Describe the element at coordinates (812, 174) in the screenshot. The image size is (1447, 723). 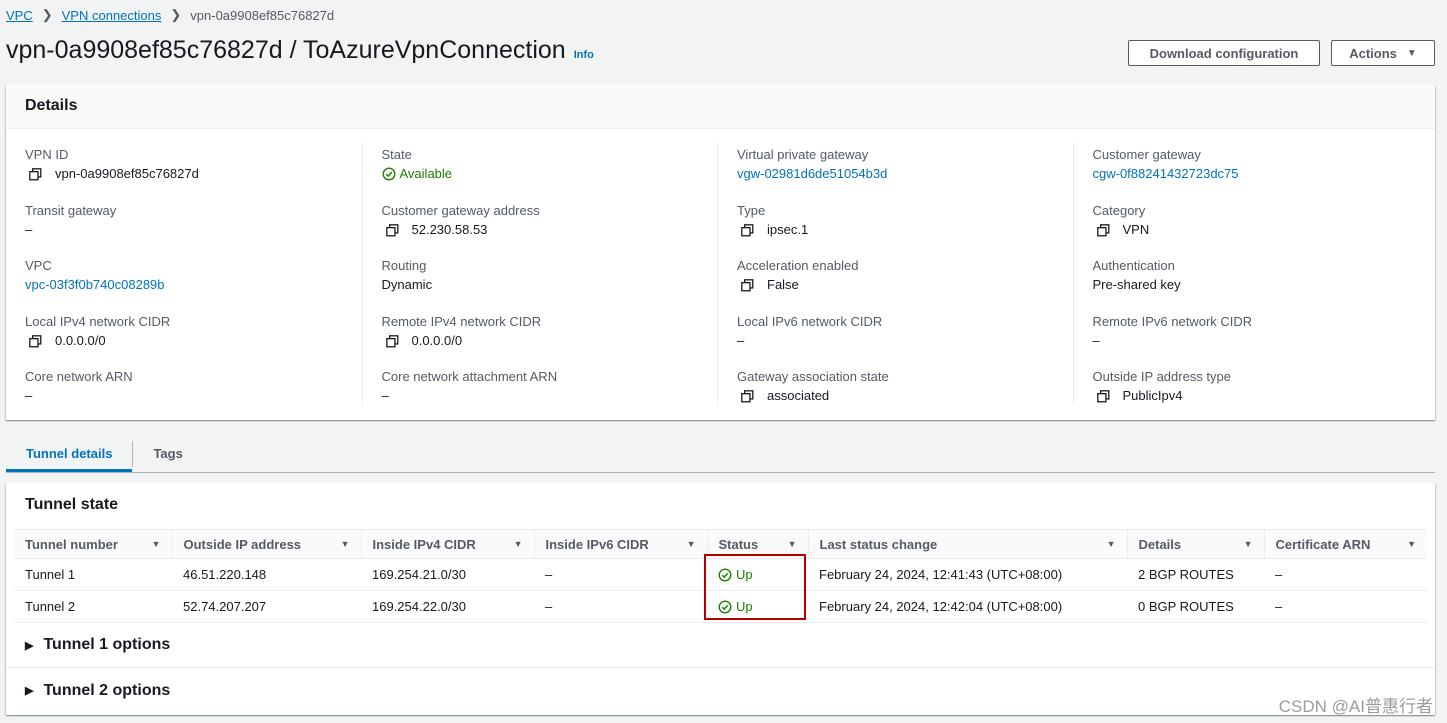
I see `field-value-link: vgw-02981d6de51054b3d` at that location.